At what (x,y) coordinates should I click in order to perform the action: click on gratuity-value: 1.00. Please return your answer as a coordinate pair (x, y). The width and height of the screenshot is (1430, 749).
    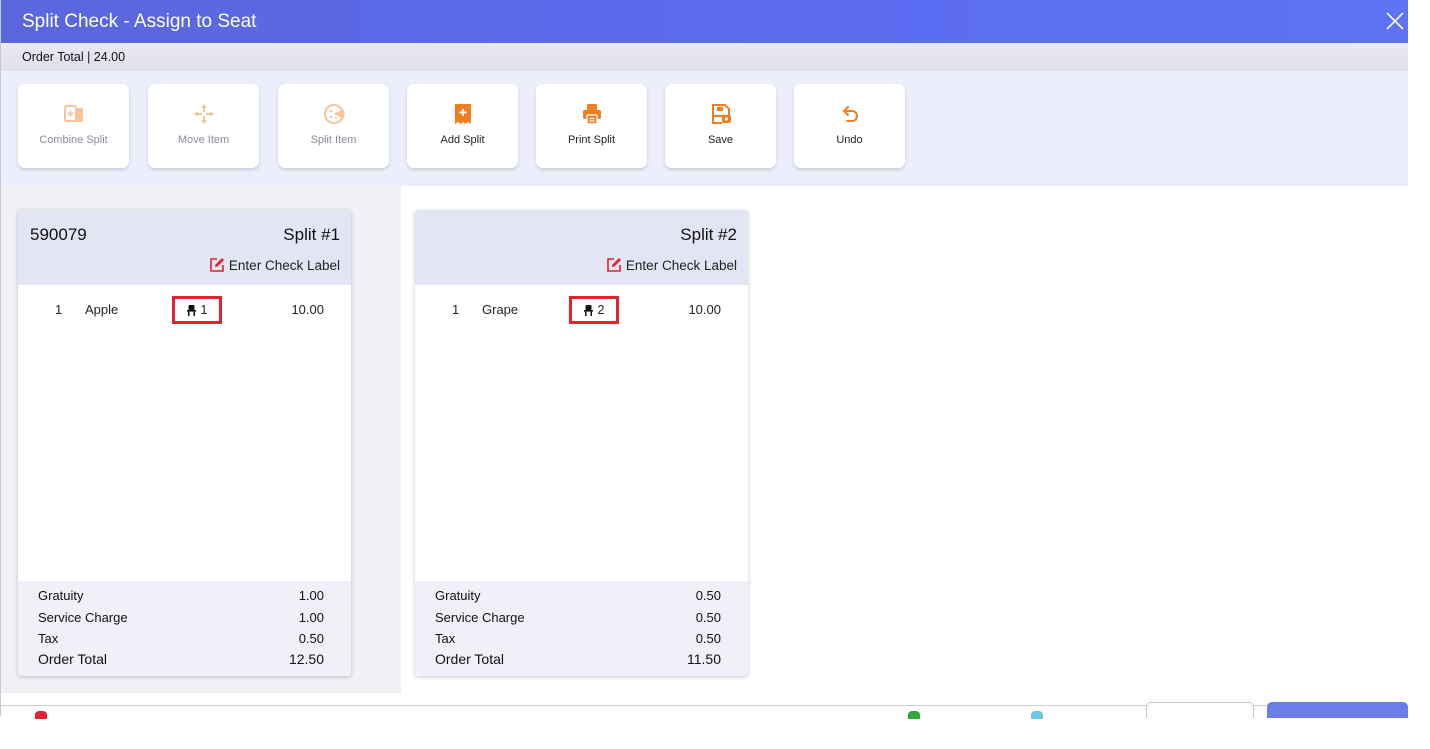
    Looking at the image, I should click on (311, 595).